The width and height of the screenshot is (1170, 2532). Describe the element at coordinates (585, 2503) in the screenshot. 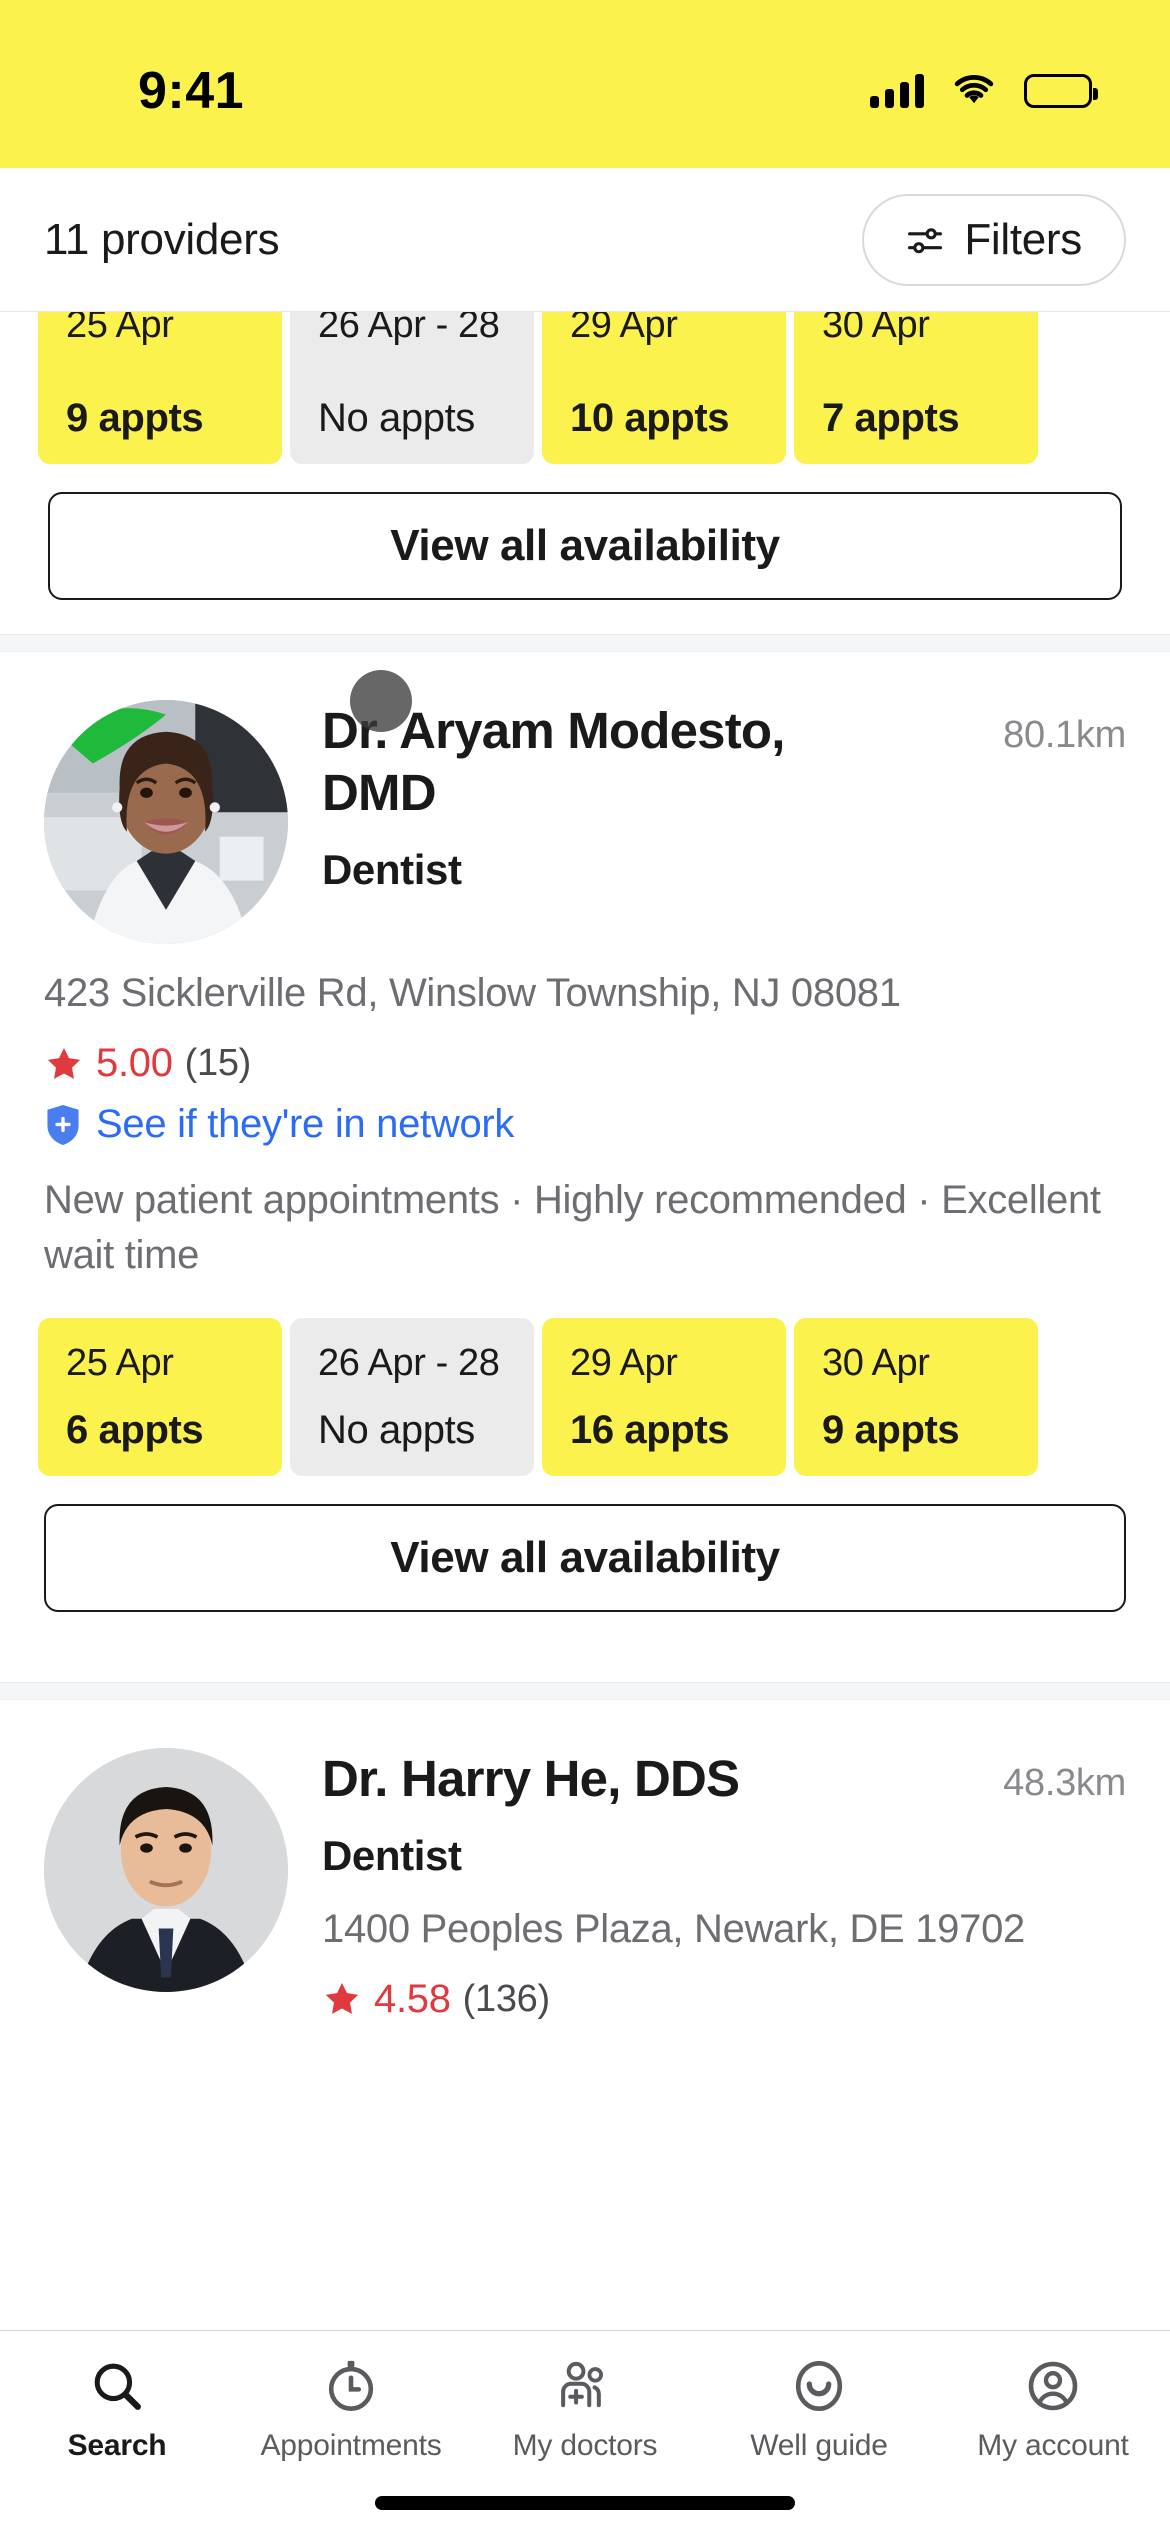

I see `home-indicator` at that location.